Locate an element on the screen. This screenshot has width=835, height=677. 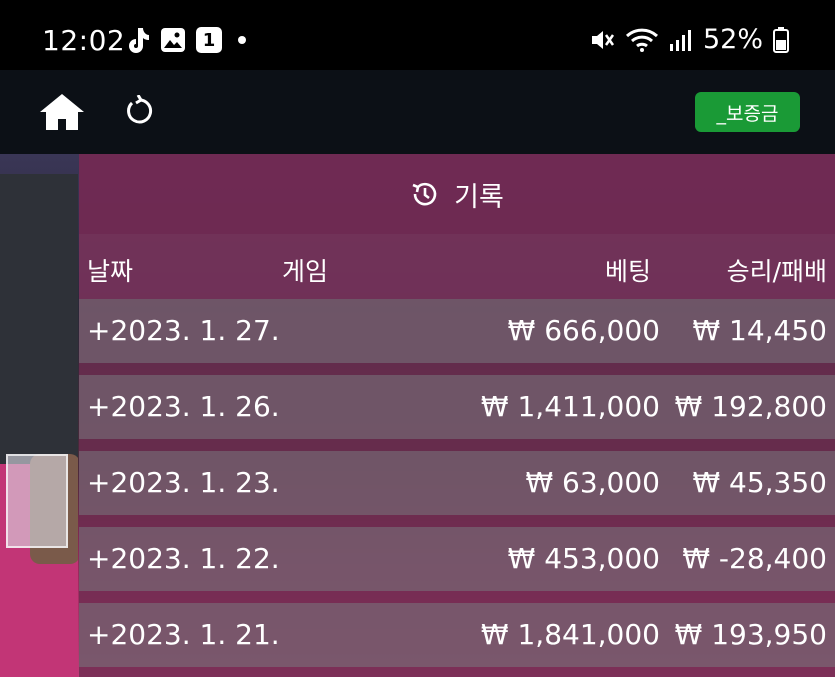
column-bet: 베팅 is located at coordinates (627, 271).